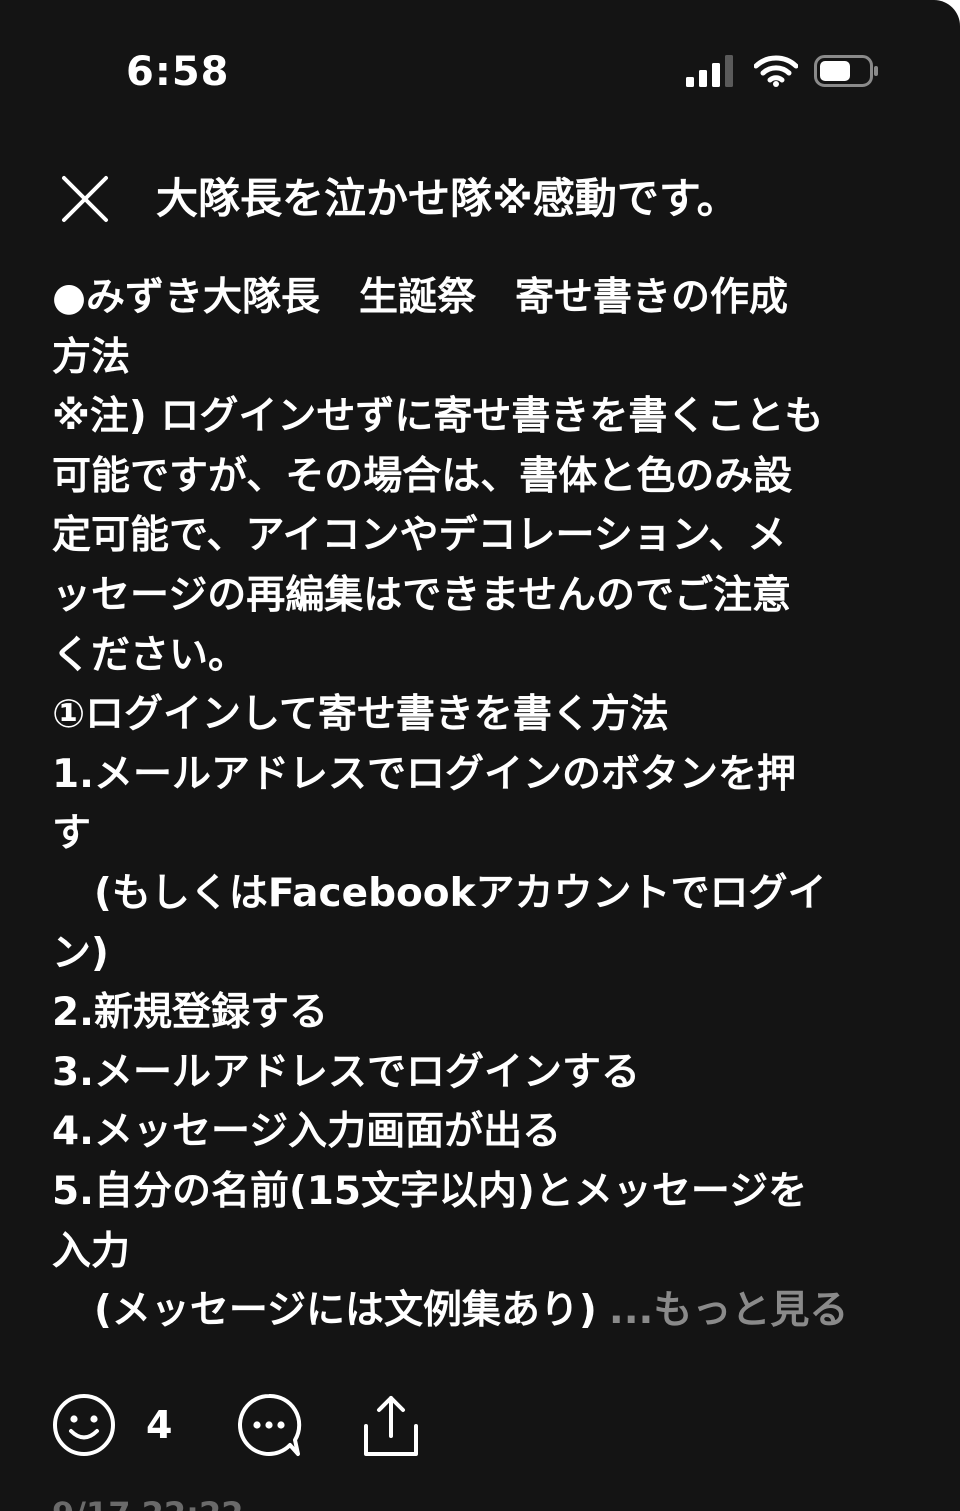 The height and width of the screenshot is (1511, 960). I want to click on close-button, so click(85, 199).